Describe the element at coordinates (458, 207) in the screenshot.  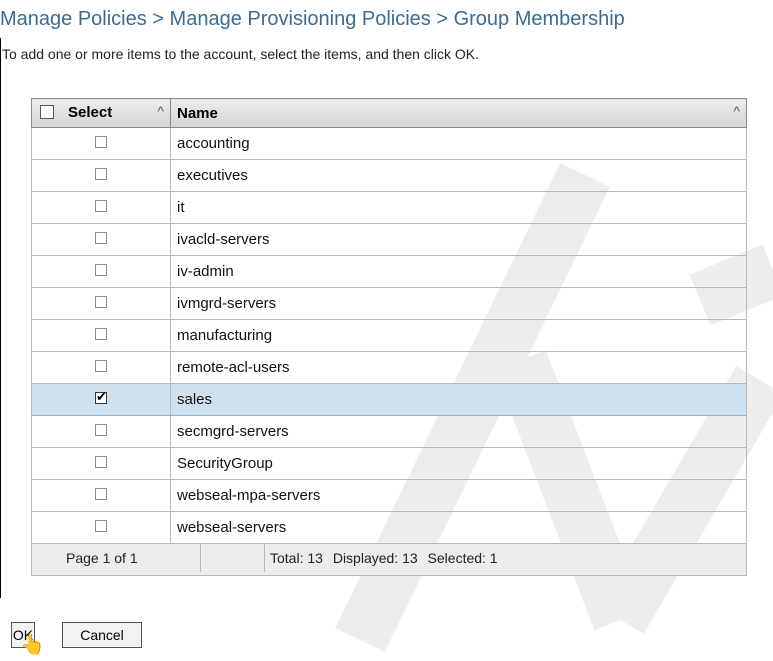
I see `row-name: it` at that location.